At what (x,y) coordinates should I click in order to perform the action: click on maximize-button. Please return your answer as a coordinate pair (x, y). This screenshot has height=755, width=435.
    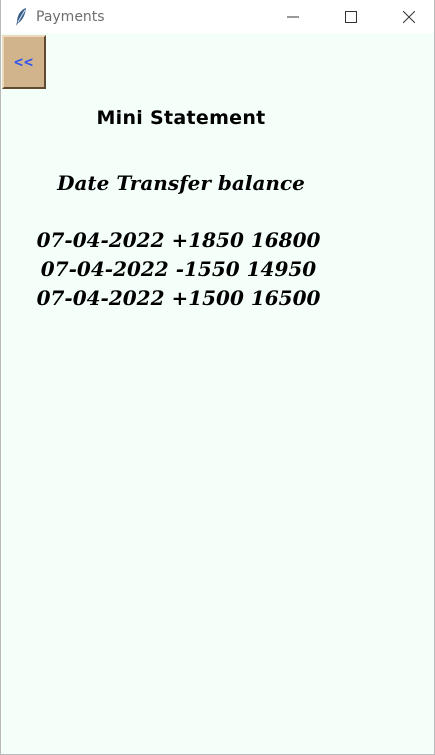
    Looking at the image, I should click on (351, 16).